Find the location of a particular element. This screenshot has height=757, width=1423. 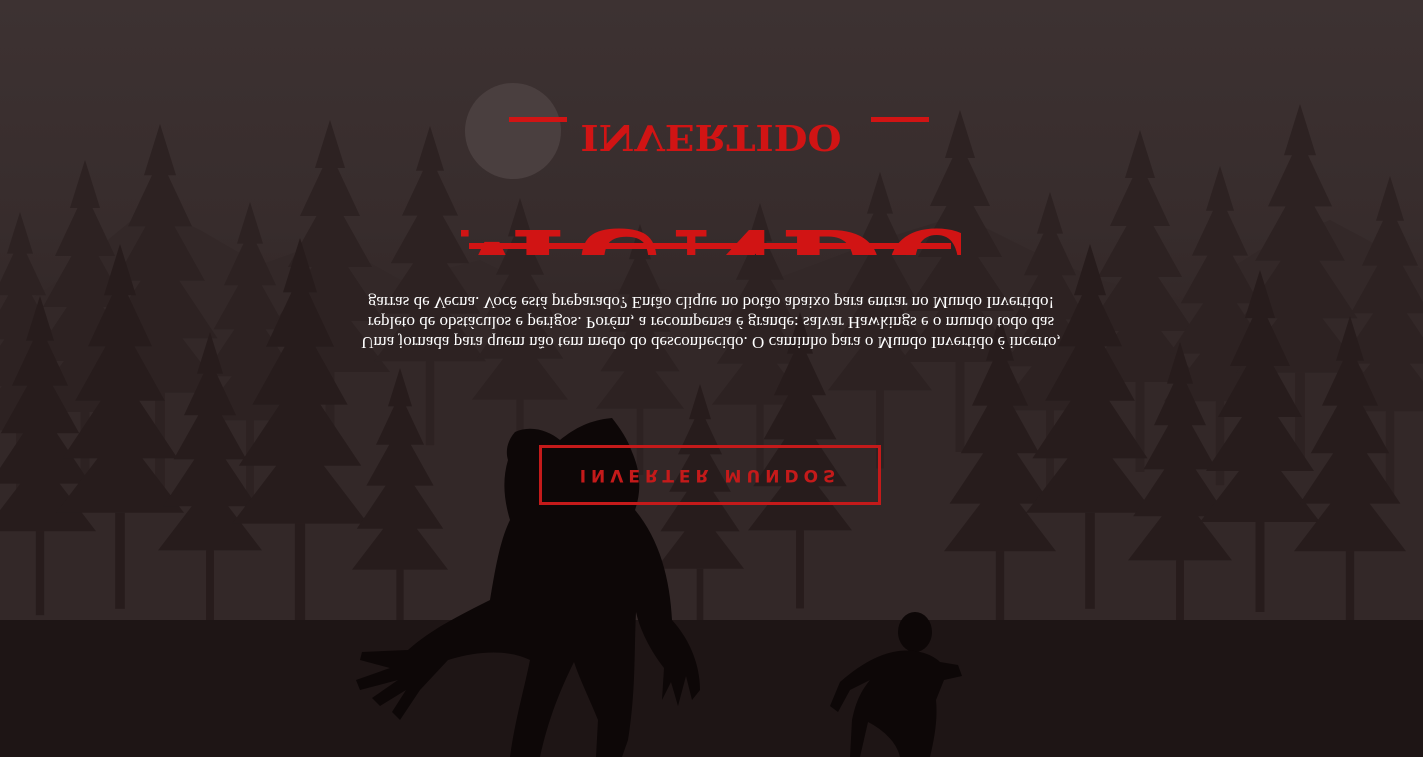

logo-bottom-rule is located at coordinates (710, 246).